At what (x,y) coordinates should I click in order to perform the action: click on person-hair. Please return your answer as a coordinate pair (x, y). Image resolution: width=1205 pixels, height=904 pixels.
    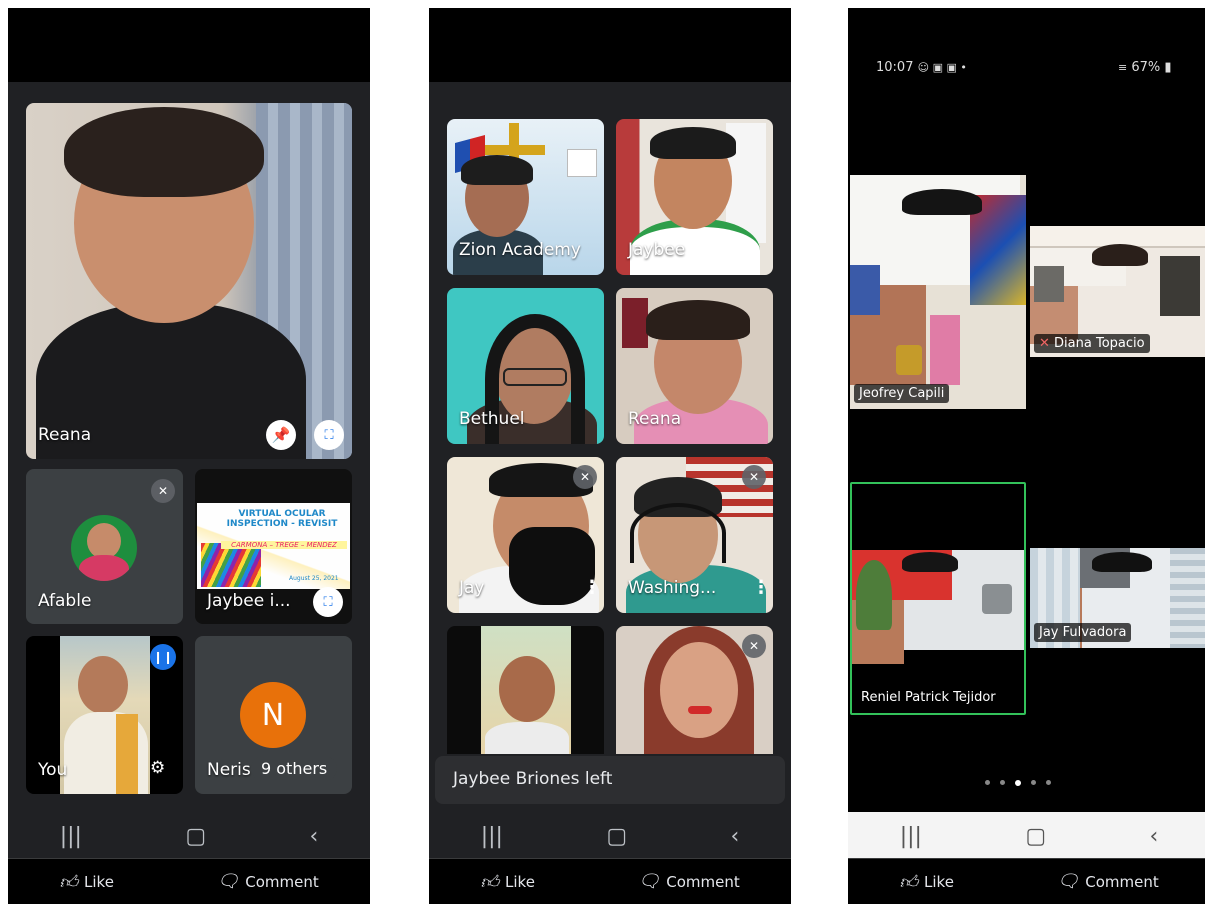
    Looking at the image, I should click on (164, 152).